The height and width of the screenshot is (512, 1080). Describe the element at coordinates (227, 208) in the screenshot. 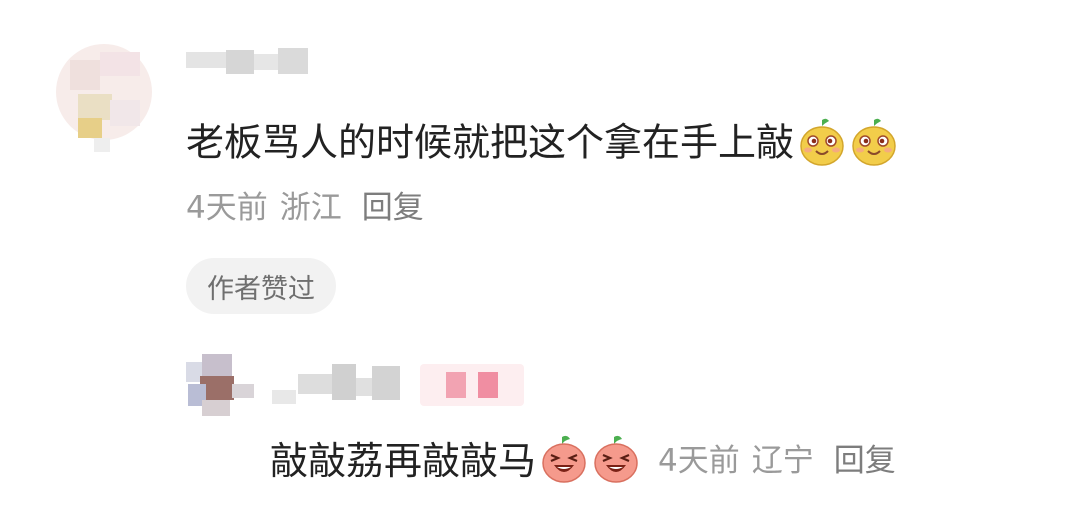

I see `comment-time: 4天前` at that location.